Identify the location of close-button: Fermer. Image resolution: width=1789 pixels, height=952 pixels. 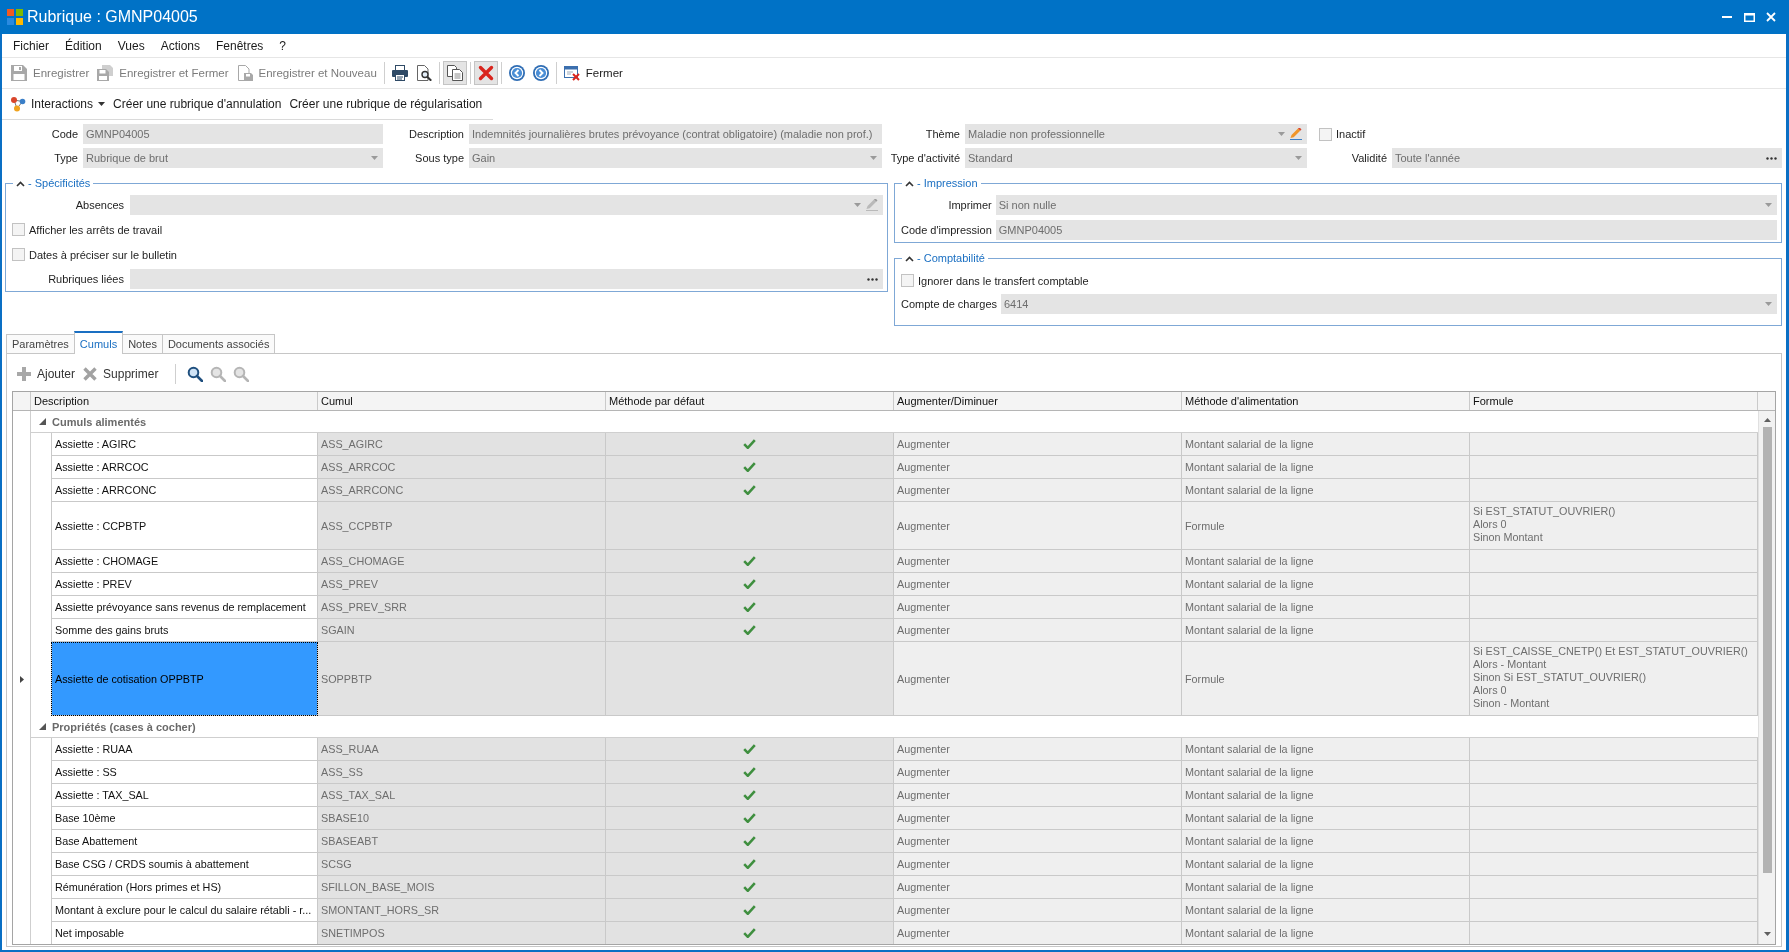
(593, 73).